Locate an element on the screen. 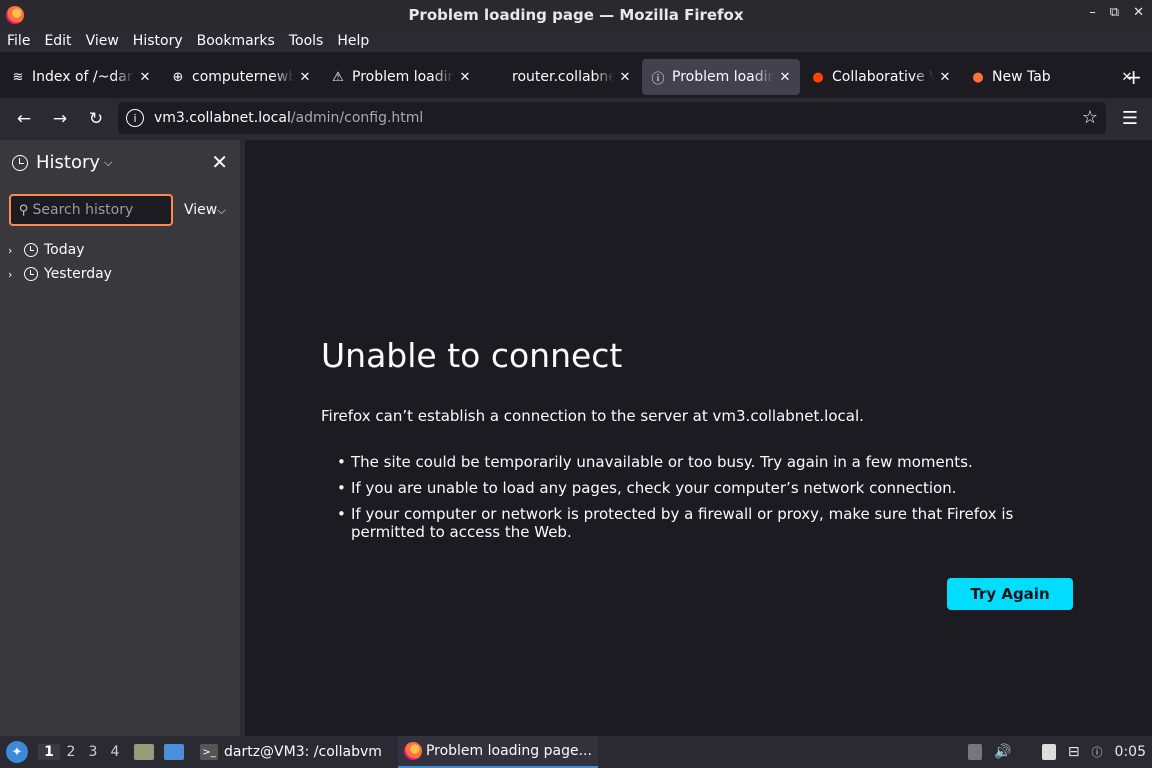  info-icon: ⓘ is located at coordinates (658, 79).